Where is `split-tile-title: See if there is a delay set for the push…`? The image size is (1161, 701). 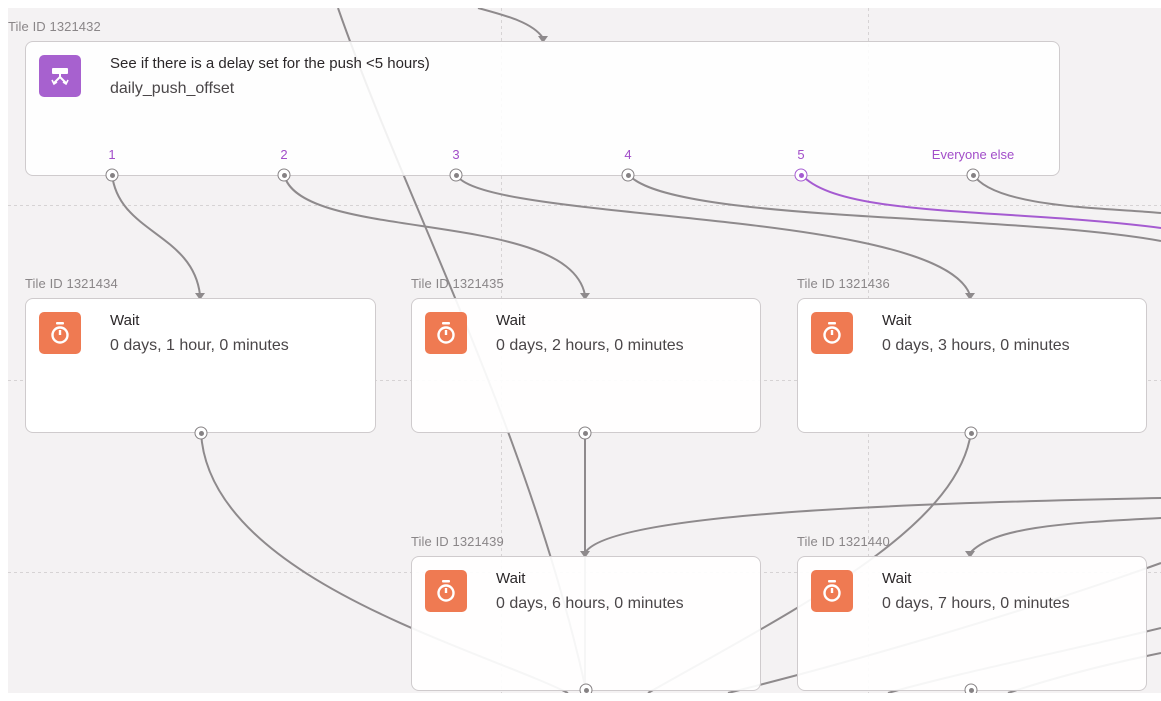 split-tile-title: See if there is a delay set for the push… is located at coordinates (270, 63).